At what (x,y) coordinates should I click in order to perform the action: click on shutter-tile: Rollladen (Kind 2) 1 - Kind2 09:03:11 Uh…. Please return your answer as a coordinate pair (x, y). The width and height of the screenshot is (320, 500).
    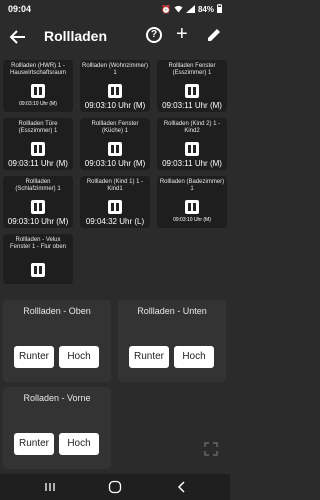
    Looking at the image, I should click on (192, 144).